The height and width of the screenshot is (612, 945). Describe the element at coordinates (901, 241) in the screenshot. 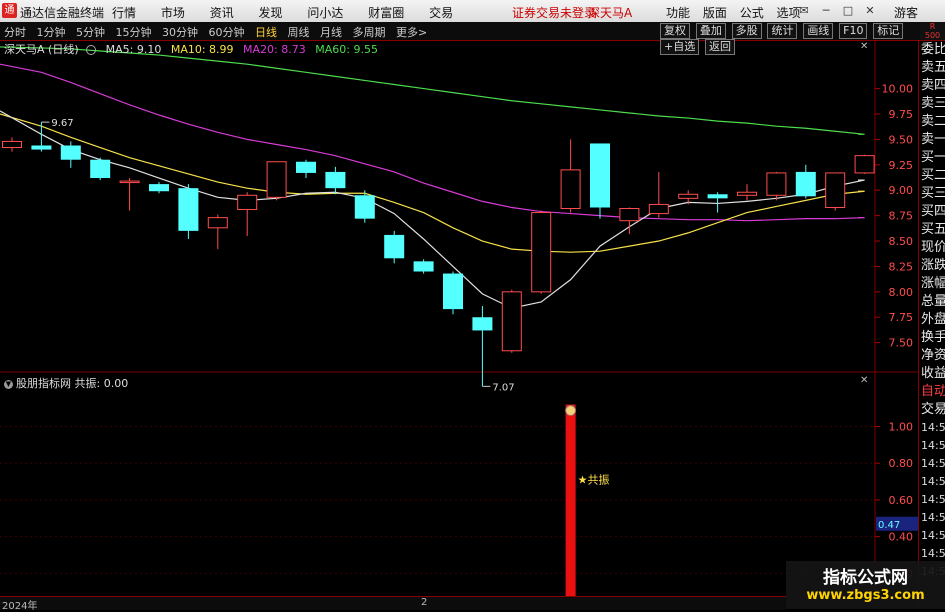

I see `price-tick-label: 8.50` at that location.